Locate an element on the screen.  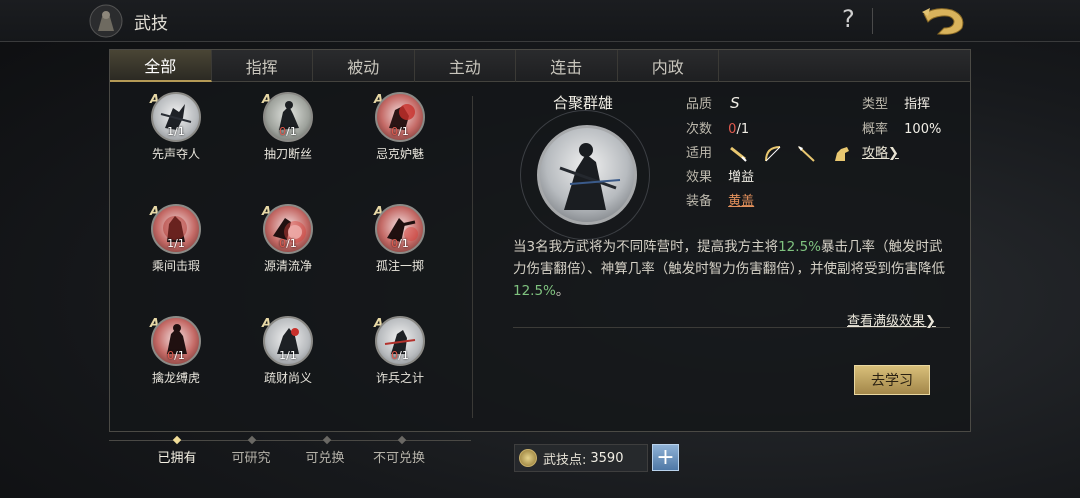
add-points-button: + is located at coordinates (665, 457).